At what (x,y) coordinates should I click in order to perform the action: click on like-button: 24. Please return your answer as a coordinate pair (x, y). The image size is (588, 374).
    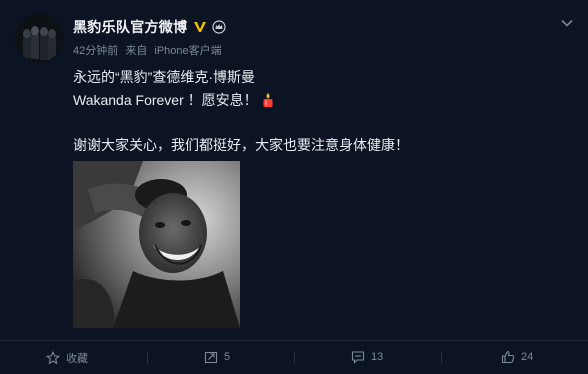
    Looking at the image, I should click on (517, 357).